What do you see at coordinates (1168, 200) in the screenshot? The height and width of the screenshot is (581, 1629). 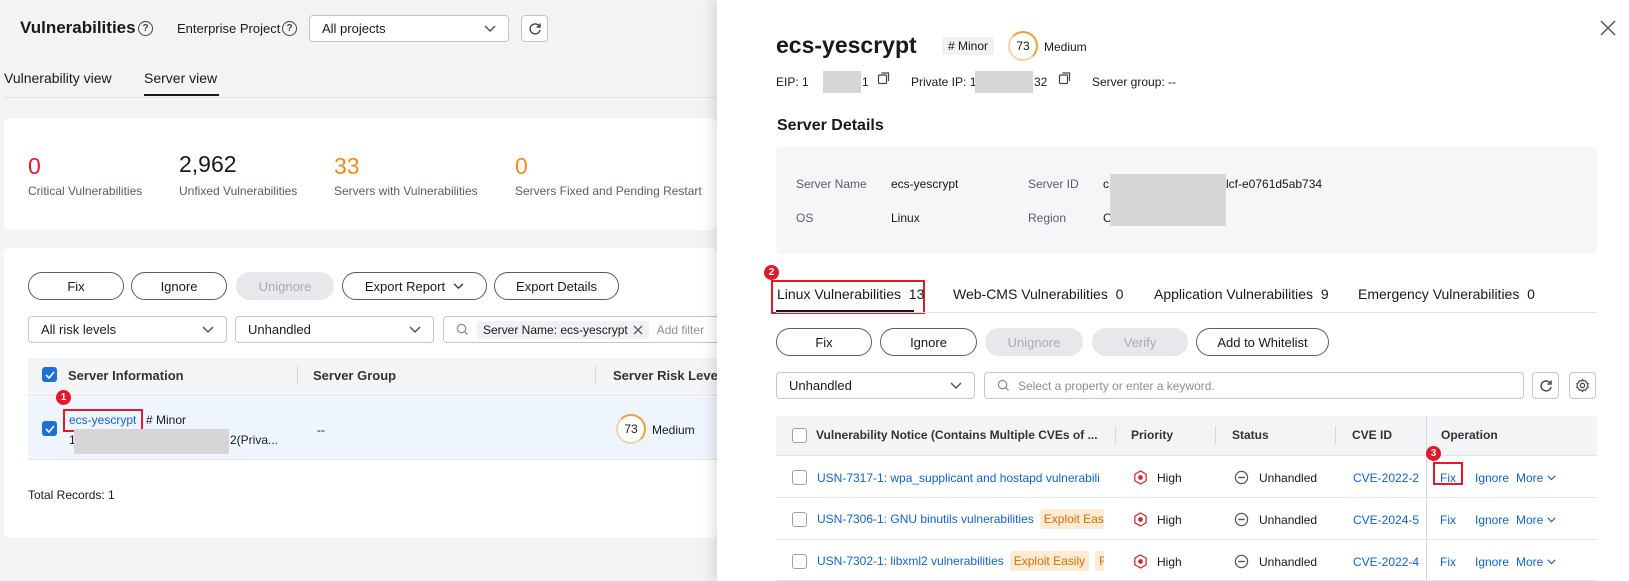 I see `redacted-server-id-region` at bounding box center [1168, 200].